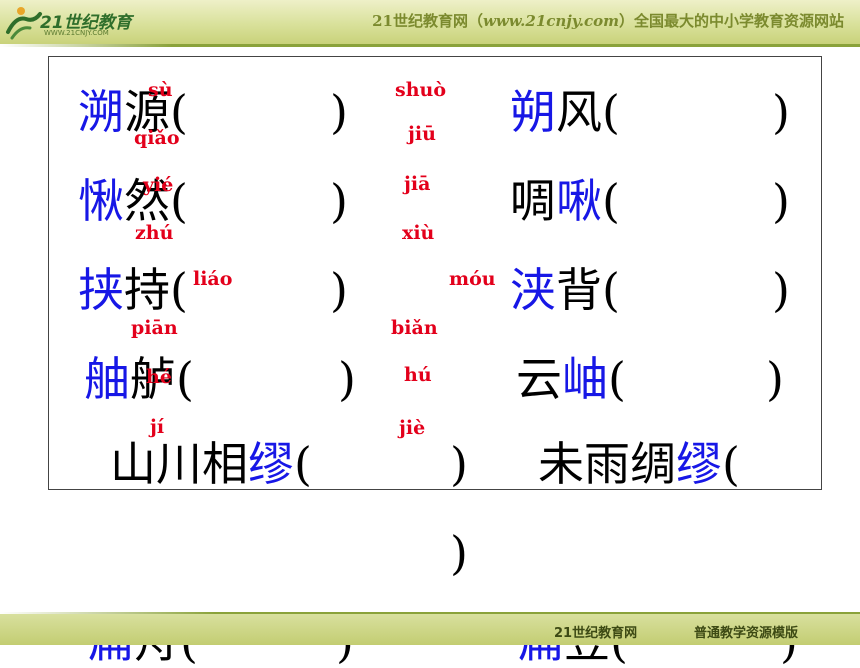 Image resolution: width=860 pixels, height=668 pixels. What do you see at coordinates (79, 22) in the screenshot?
I see `site-logo: 21世纪教育 WWW.21CNJY.COM` at bounding box center [79, 22].